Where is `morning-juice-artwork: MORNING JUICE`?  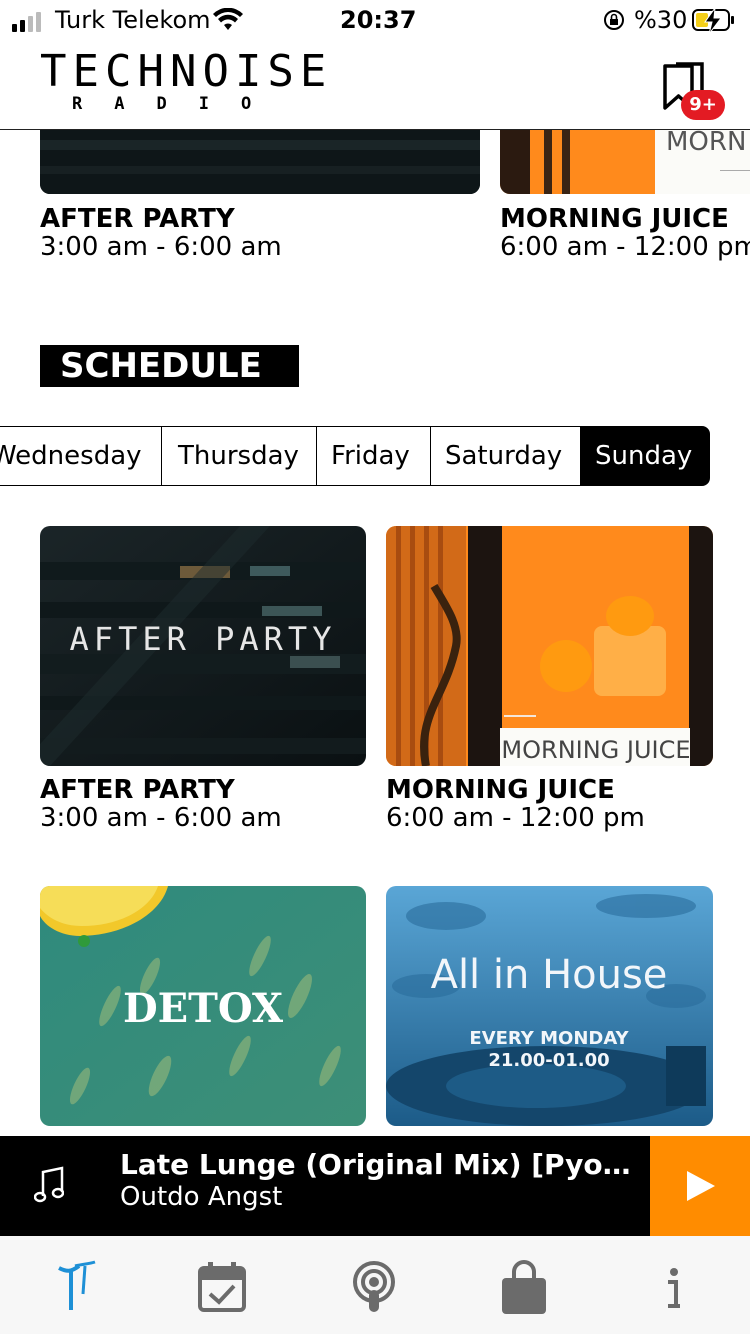 morning-juice-artwork: MORNING JUICE is located at coordinates (549, 646).